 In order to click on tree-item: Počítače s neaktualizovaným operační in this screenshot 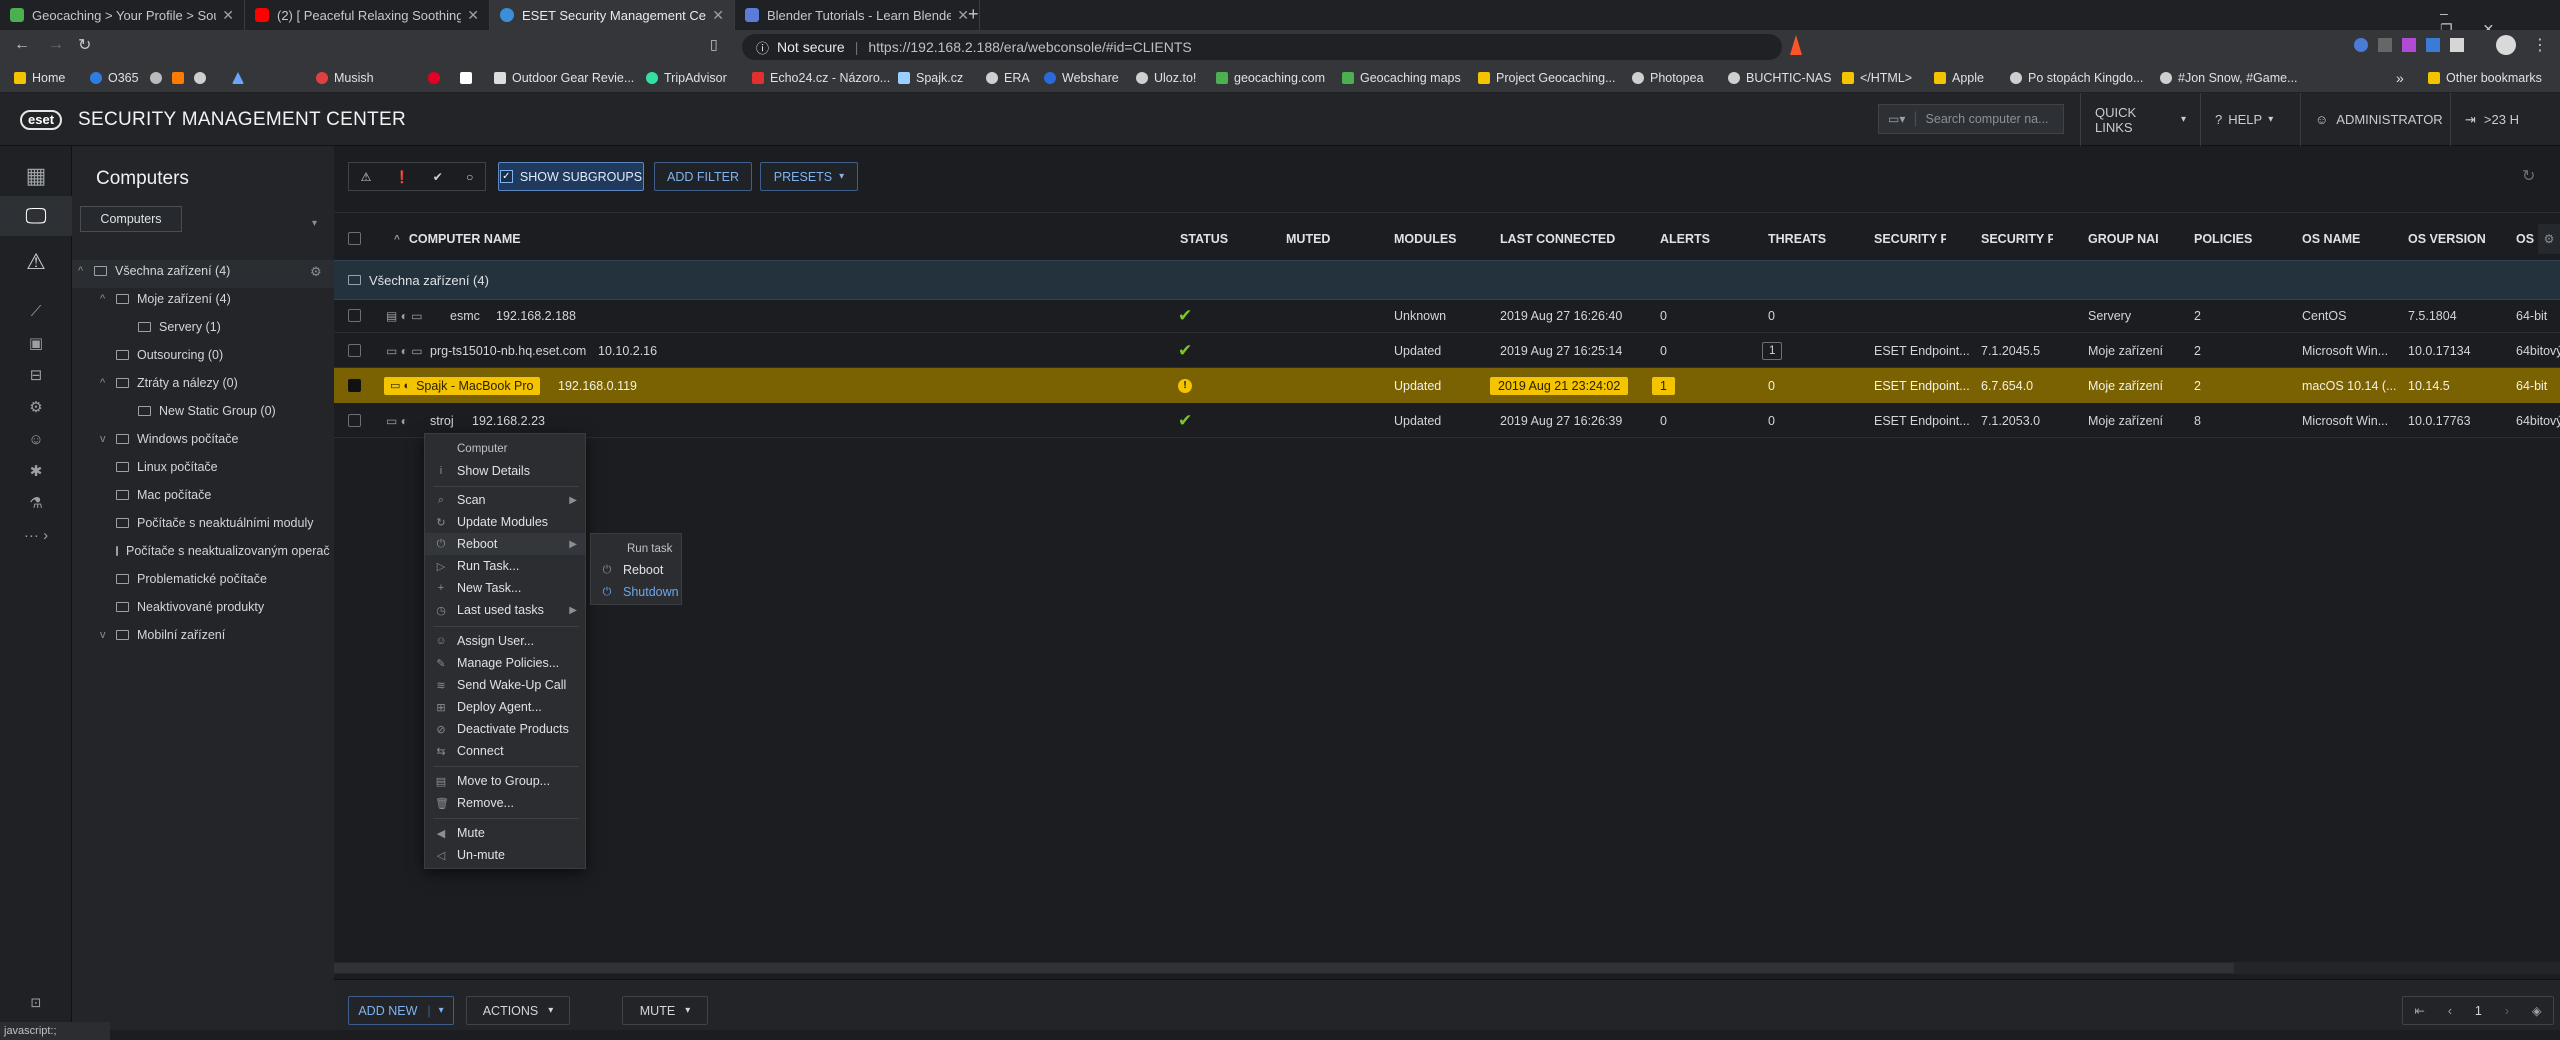, I will do `click(223, 551)`.